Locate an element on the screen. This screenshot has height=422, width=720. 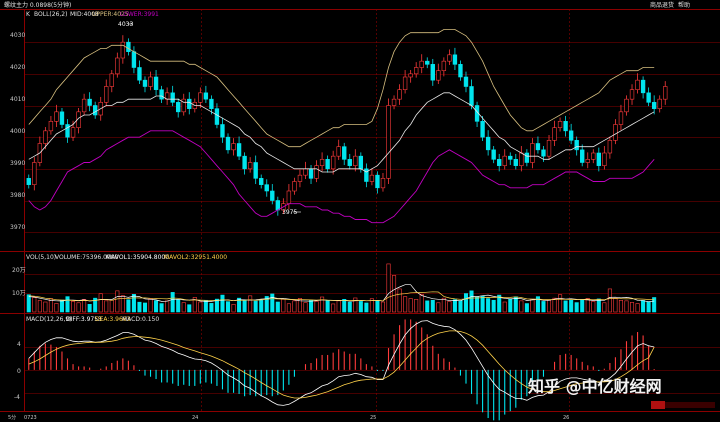
high-annotation: 4033 is located at coordinates (125, 24).